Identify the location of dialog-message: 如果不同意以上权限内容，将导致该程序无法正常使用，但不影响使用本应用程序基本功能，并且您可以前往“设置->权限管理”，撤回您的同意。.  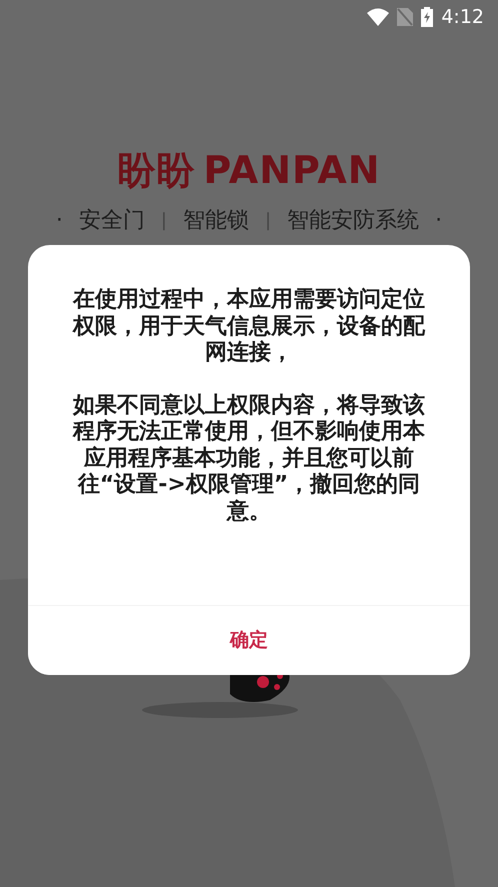
(249, 458).